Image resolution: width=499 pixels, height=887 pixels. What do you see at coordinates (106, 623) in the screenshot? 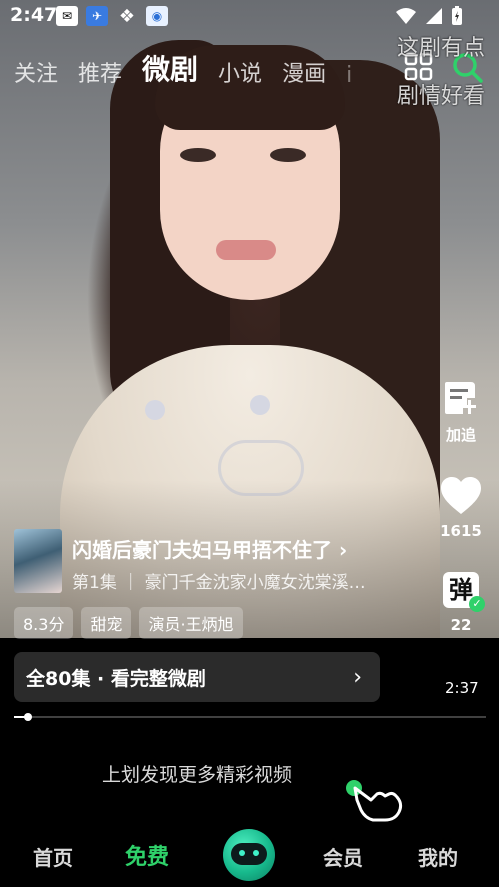
I see `genre-tag: 甜宠` at bounding box center [106, 623].